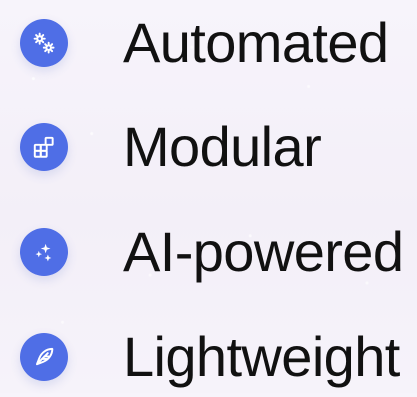  What do you see at coordinates (44, 252) in the screenshot?
I see `sparkles-icon` at bounding box center [44, 252].